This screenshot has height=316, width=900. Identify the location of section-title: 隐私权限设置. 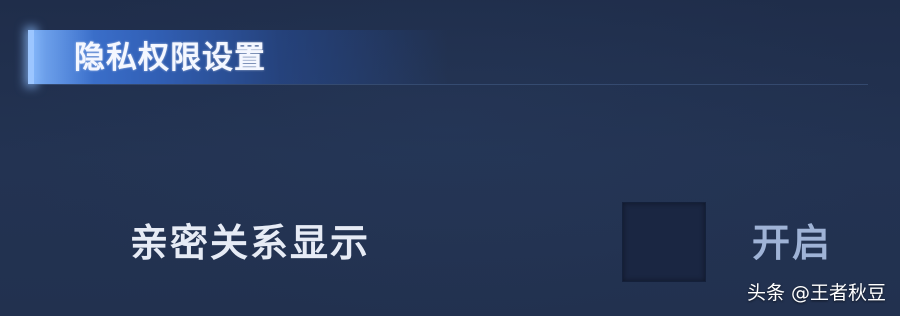
(170, 58).